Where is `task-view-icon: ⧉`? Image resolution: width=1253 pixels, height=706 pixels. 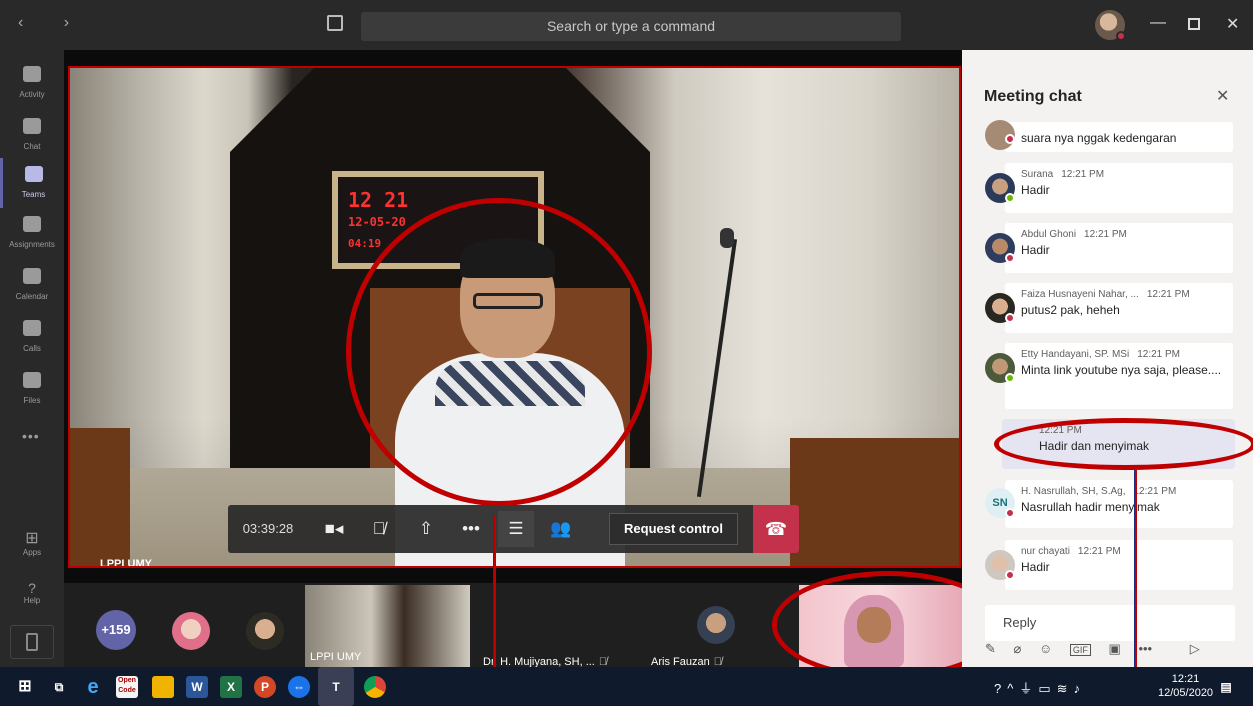
task-view-icon: ⧉ is located at coordinates (59, 687).